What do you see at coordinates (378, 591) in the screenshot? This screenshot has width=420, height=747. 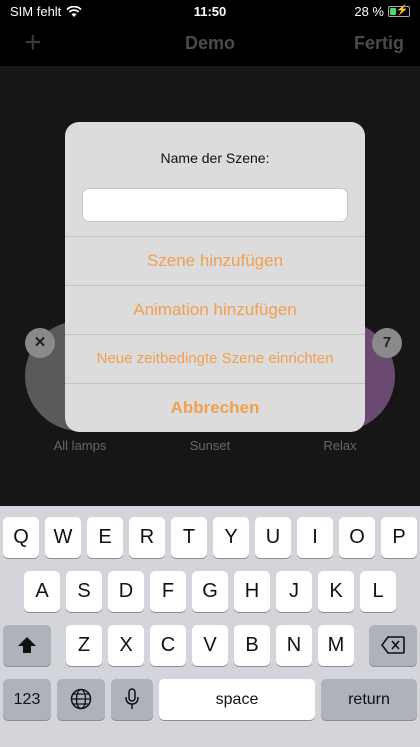 I see `key-l: L` at bounding box center [378, 591].